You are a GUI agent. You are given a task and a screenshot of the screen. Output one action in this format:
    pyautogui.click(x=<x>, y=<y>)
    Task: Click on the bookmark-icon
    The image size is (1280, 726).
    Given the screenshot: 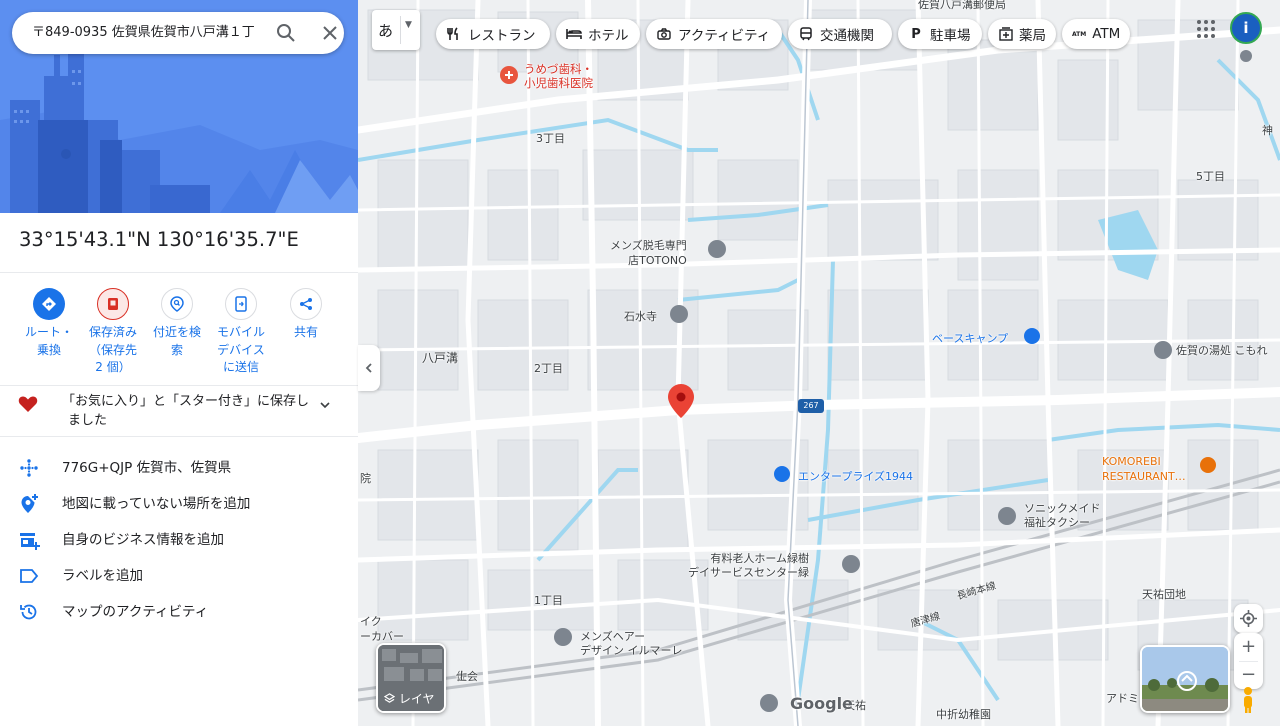 What is the action you would take?
    pyautogui.click(x=113, y=304)
    